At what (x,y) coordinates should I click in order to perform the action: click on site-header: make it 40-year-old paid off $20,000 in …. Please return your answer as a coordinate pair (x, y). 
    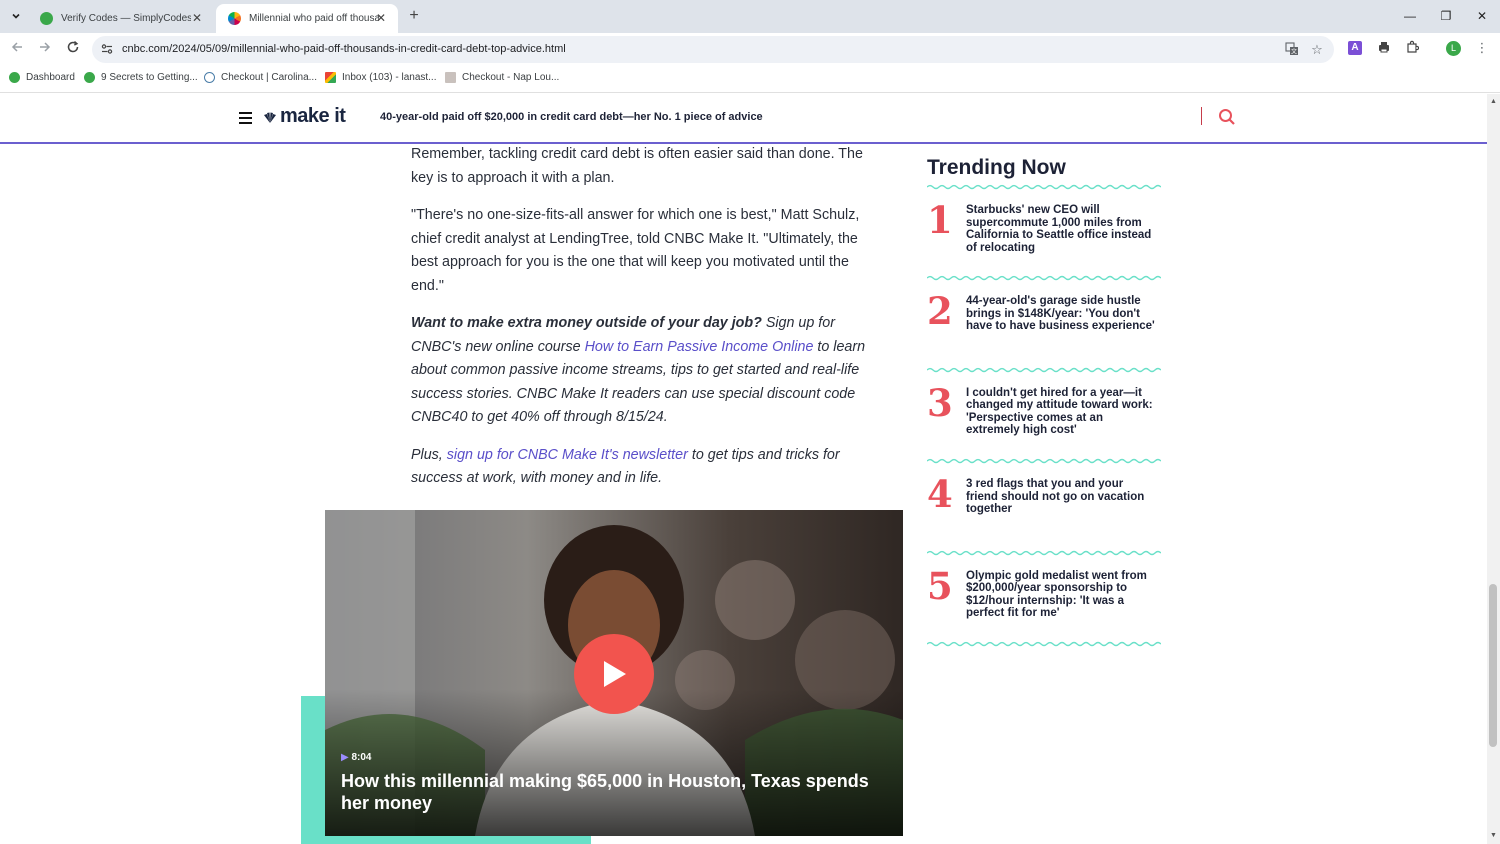
    Looking at the image, I should click on (743, 119).